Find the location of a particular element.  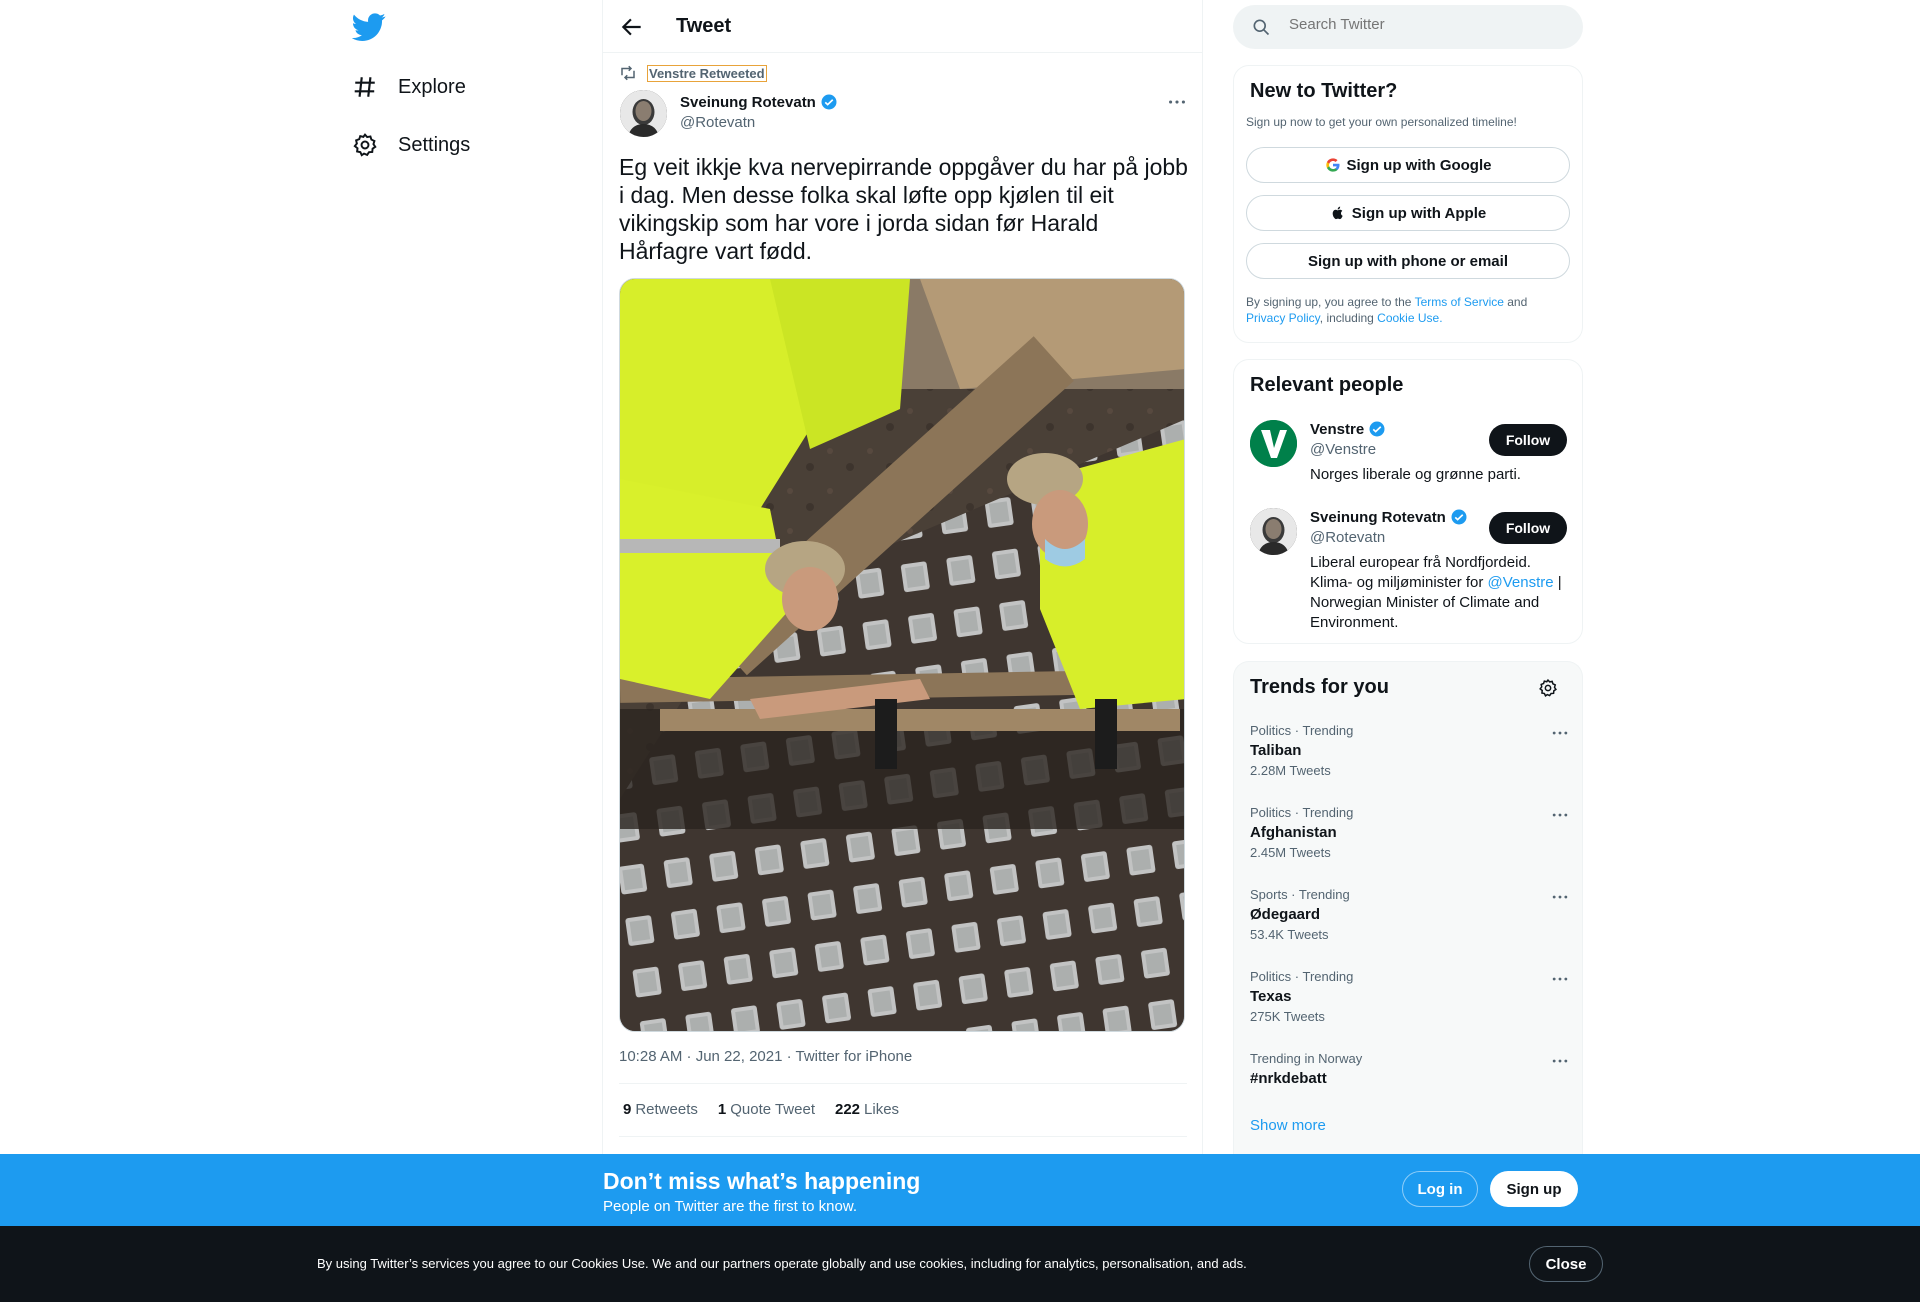

likes-count: 222 is located at coordinates (848, 1109).